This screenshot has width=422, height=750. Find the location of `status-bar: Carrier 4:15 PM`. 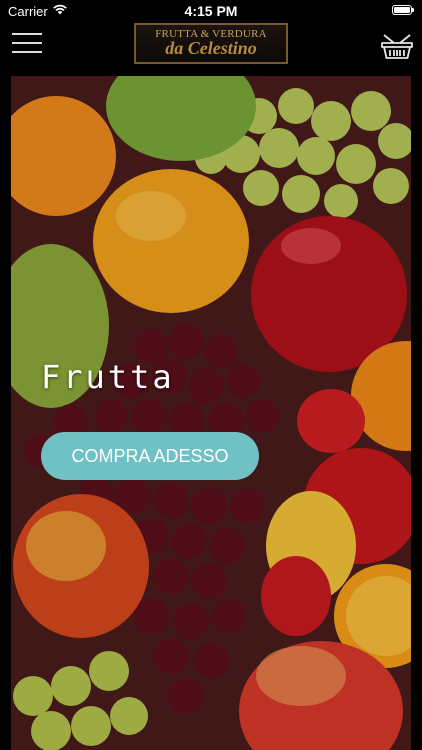

status-bar: Carrier 4:15 PM is located at coordinates (211, 11).